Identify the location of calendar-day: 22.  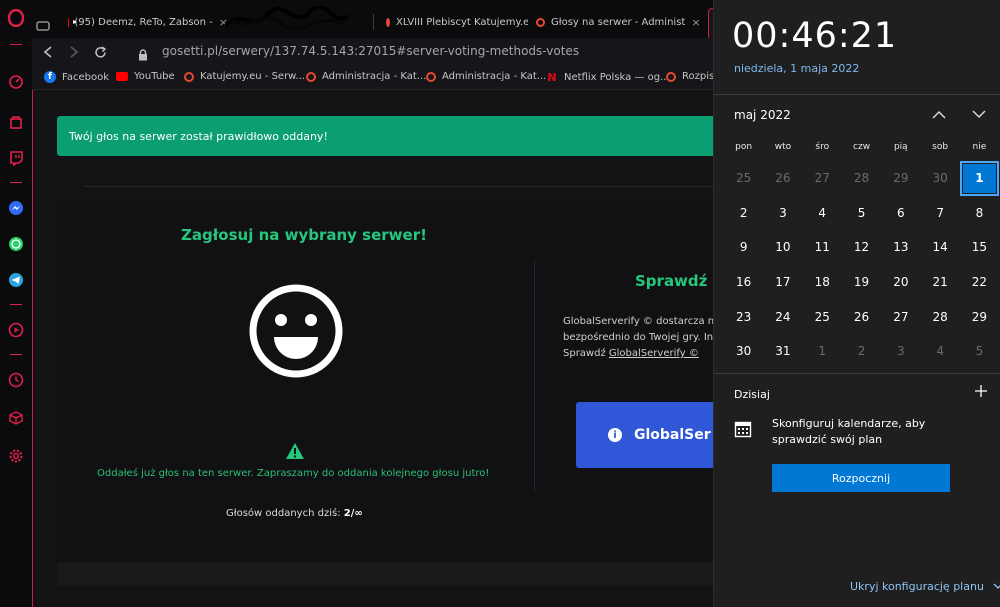
(979, 282).